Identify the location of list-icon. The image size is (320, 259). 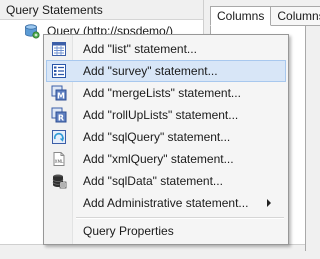
(59, 49).